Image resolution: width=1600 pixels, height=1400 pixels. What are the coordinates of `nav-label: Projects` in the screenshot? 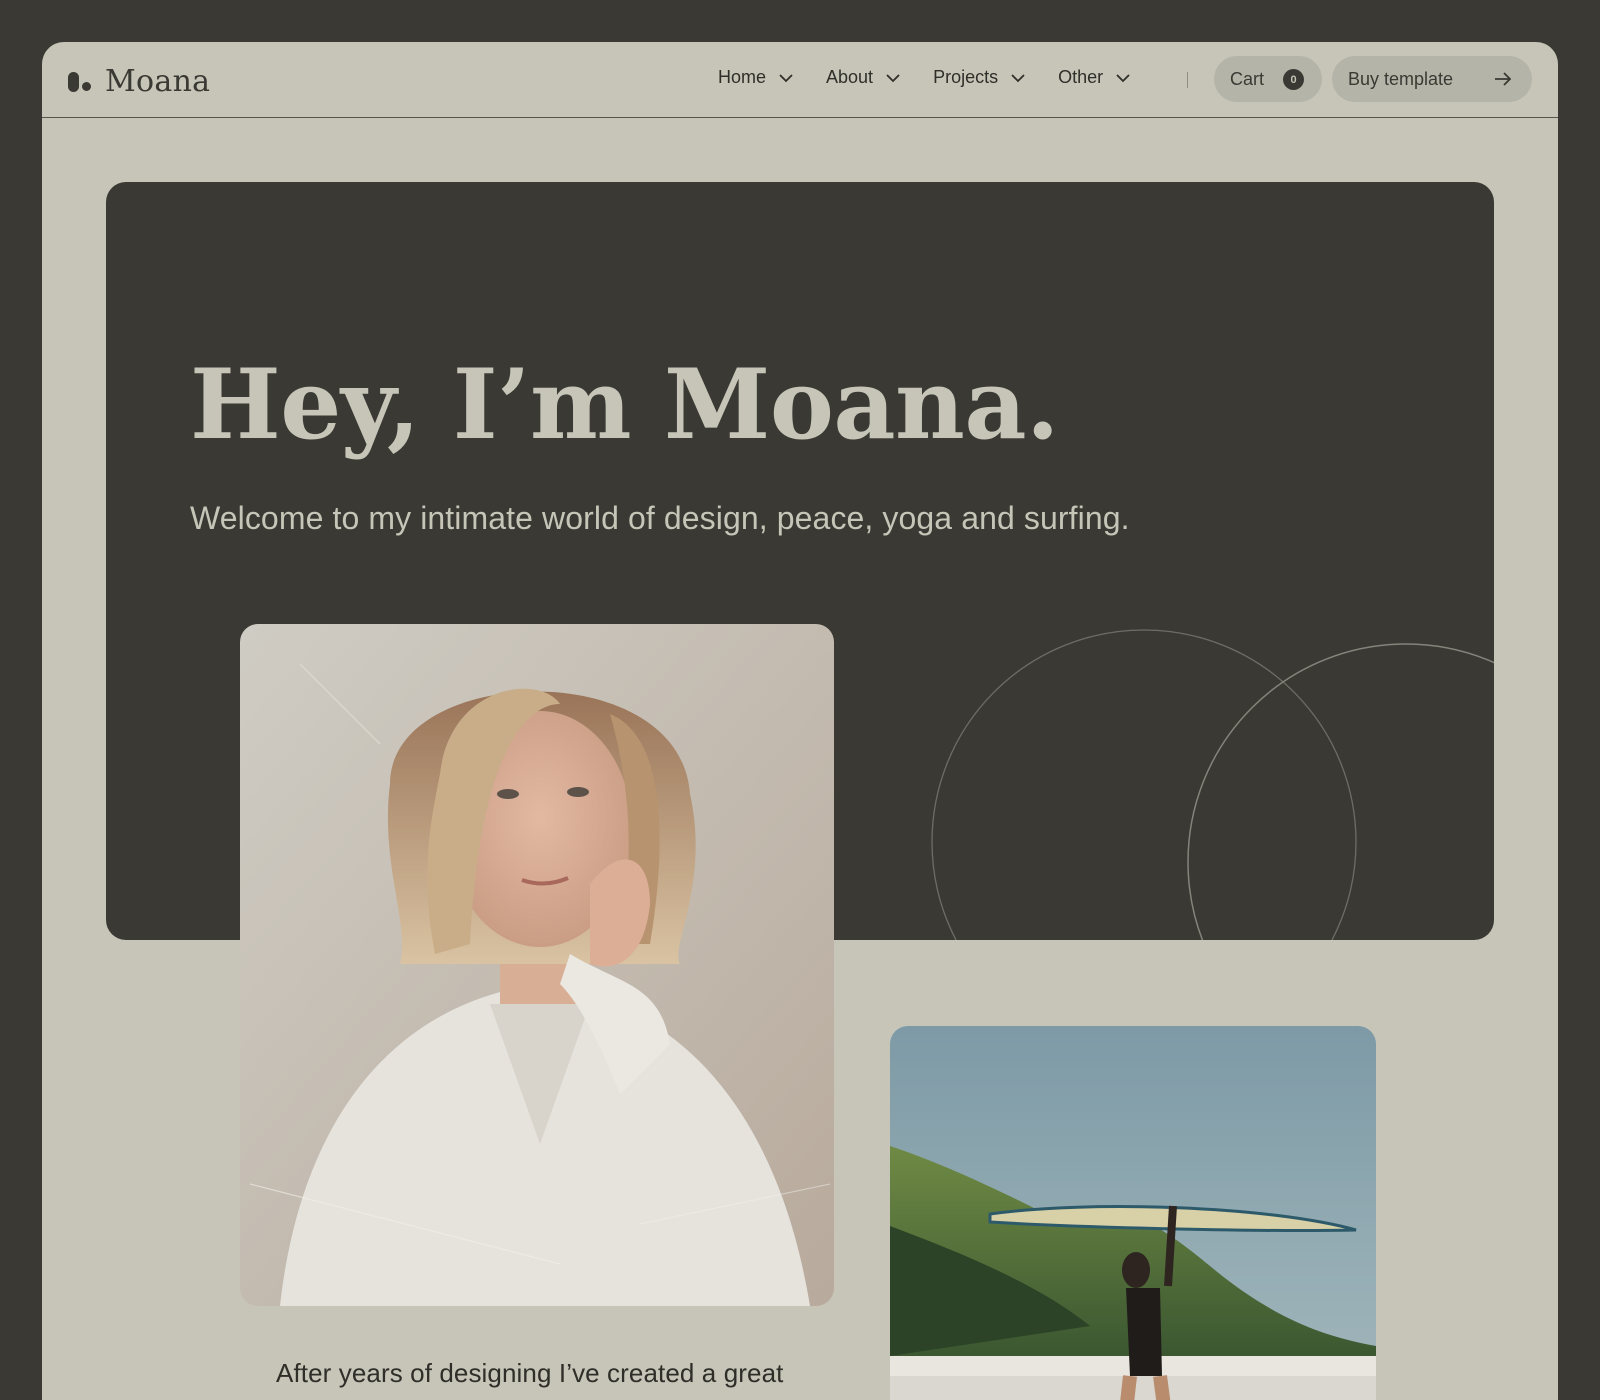 It's located at (966, 77).